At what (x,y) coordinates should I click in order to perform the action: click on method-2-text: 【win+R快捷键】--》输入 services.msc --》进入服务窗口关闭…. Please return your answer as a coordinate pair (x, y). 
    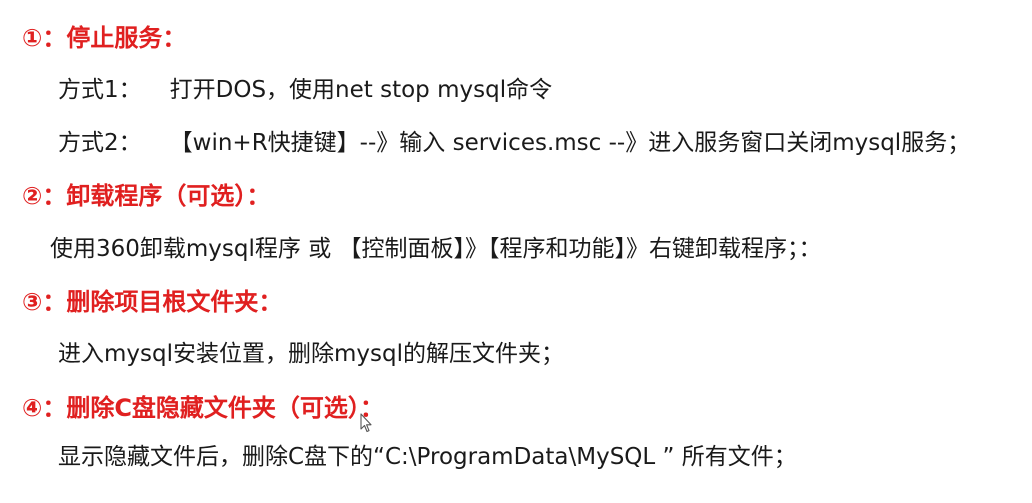
    Looking at the image, I should click on (570, 143).